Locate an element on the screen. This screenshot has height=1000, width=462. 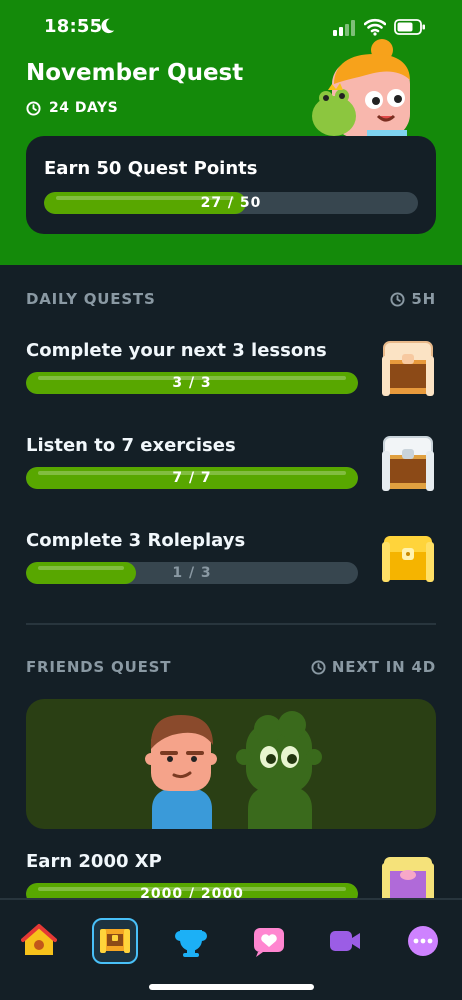
quest-row: Complete 3 Roleplays 1 / 3 is located at coordinates (231, 565).